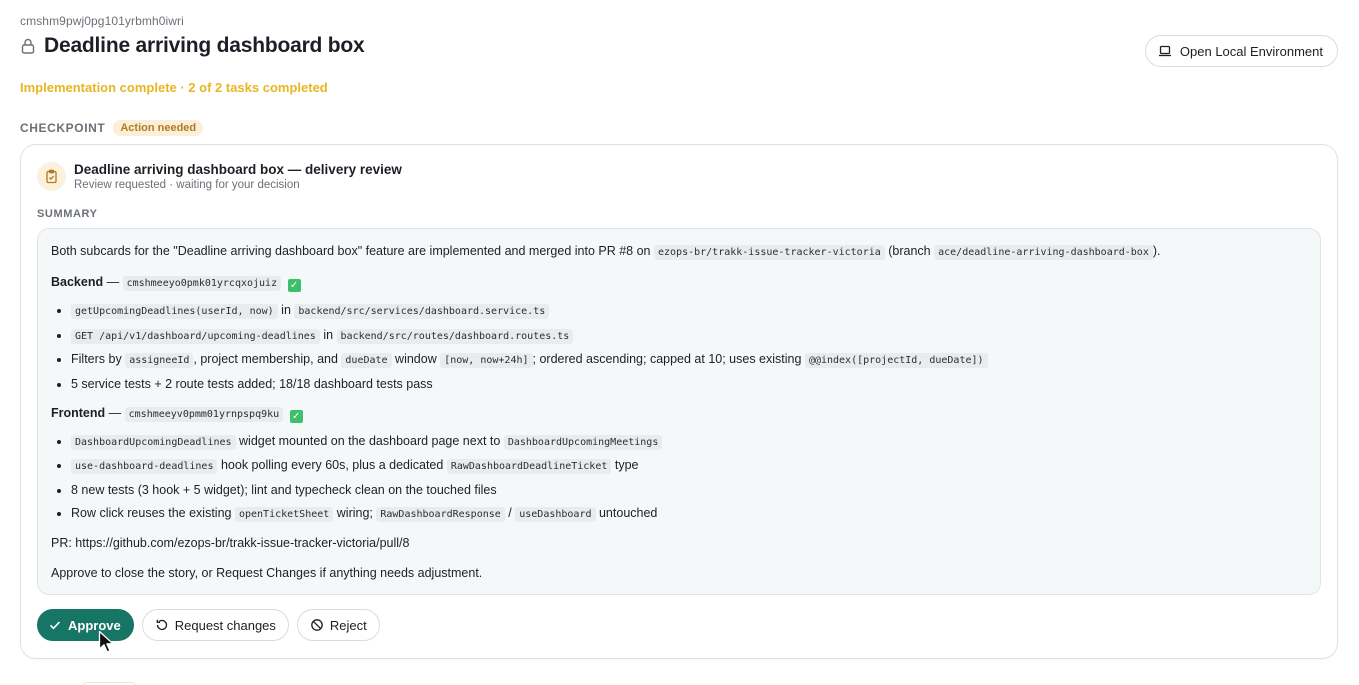 The height and width of the screenshot is (685, 1359). Describe the element at coordinates (113, 282) in the screenshot. I see `backend-dash: —` at that location.